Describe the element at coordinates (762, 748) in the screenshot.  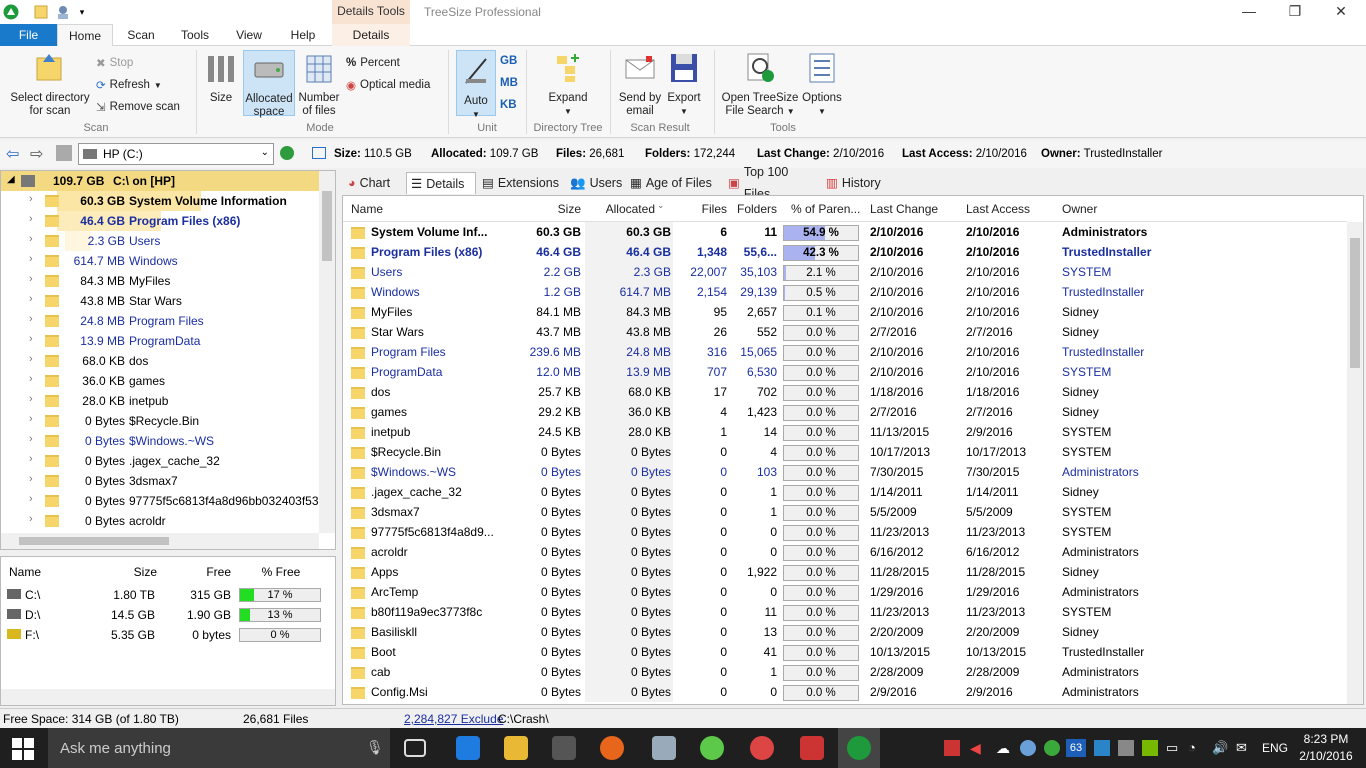
I see `chrome-icon` at that location.